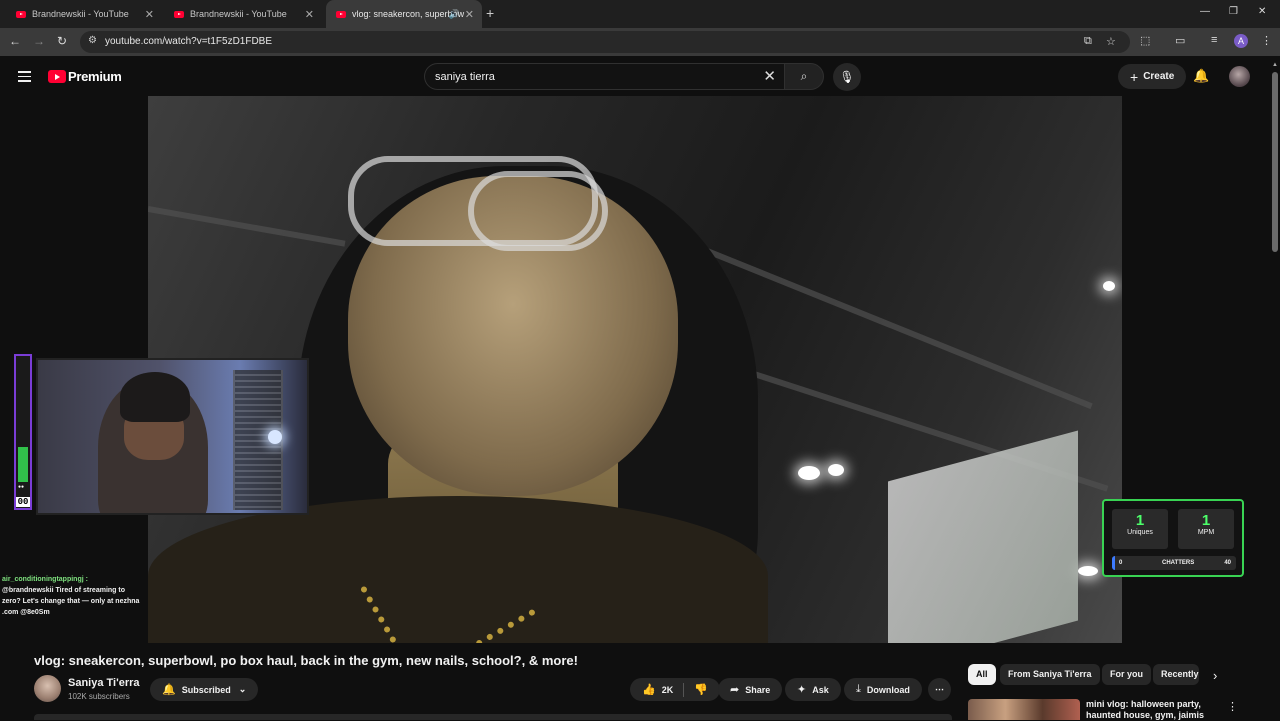 The width and height of the screenshot is (1280, 721). I want to click on chatters-label: CHATTERS, so click(1178, 563).